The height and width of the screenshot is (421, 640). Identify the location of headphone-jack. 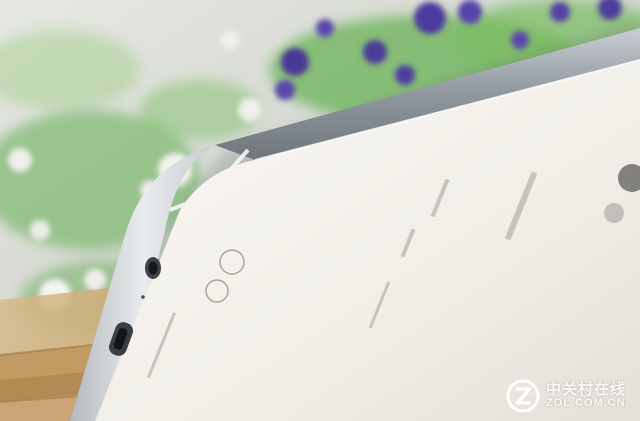
(153, 268).